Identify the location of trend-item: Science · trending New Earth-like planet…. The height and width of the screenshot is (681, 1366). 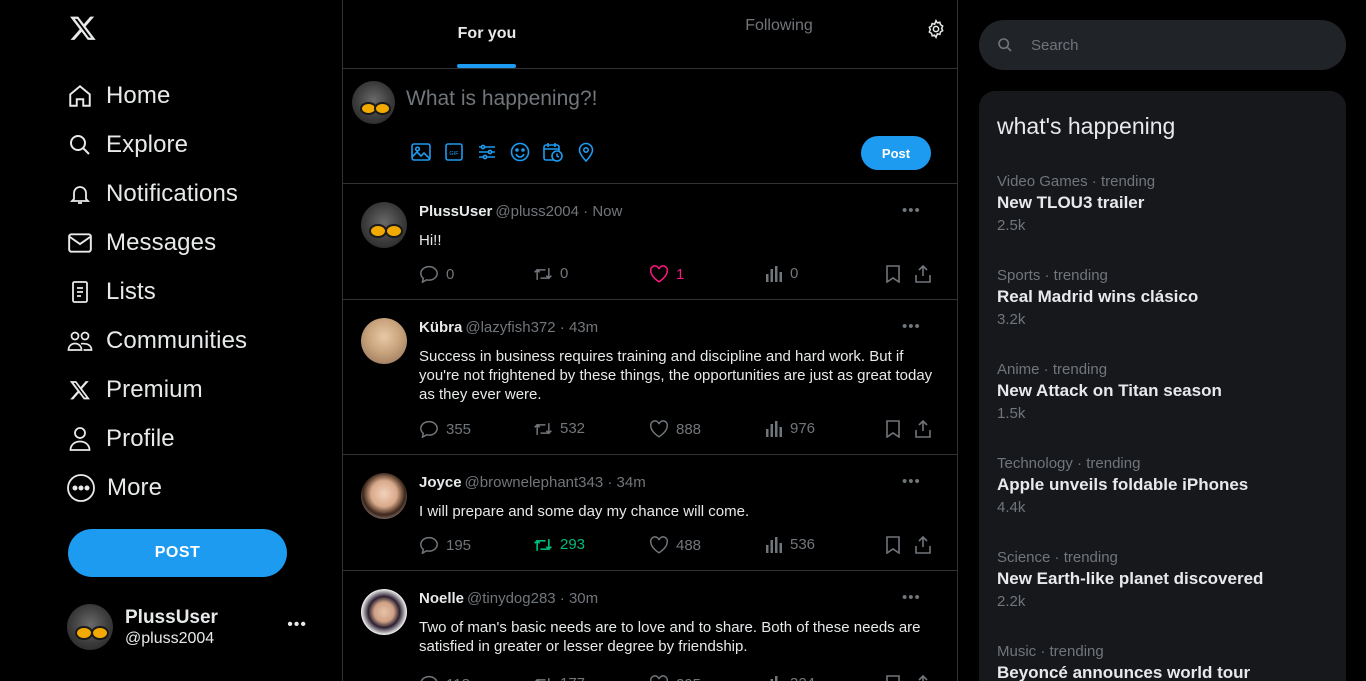
(1167, 579).